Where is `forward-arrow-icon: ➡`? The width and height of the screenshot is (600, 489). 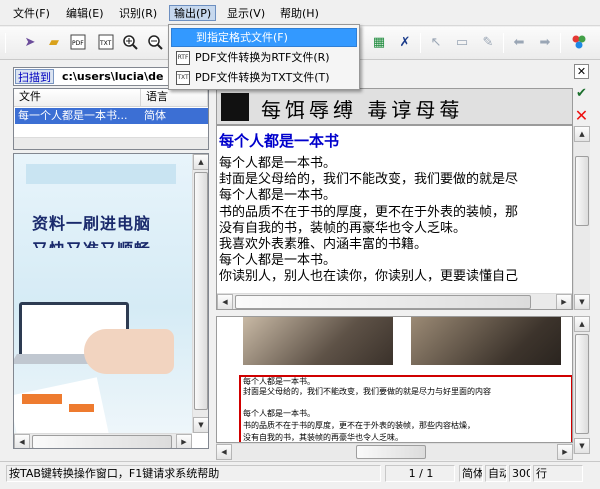 forward-arrow-icon: ➡ is located at coordinates (545, 42).